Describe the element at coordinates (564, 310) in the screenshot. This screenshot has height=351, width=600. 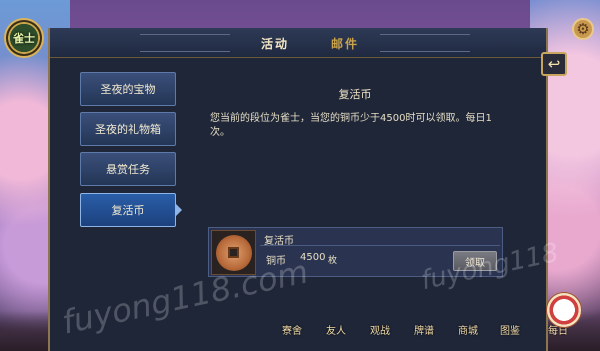
I see `mascot-icon` at that location.